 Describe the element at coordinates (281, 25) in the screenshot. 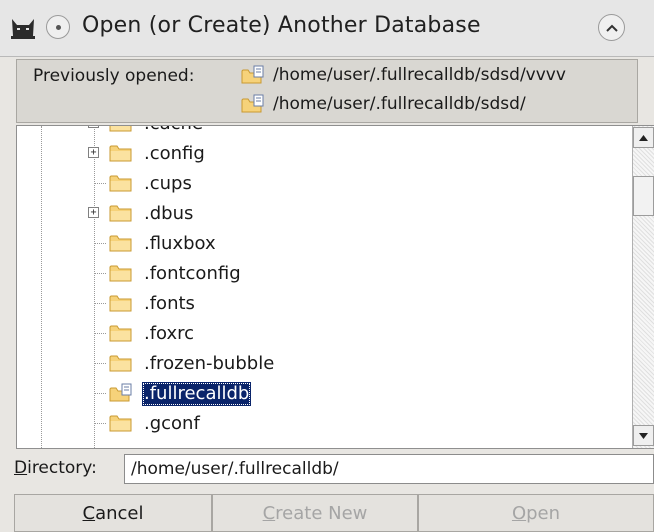

I see `window-title: Open (or Create) Another Database` at that location.